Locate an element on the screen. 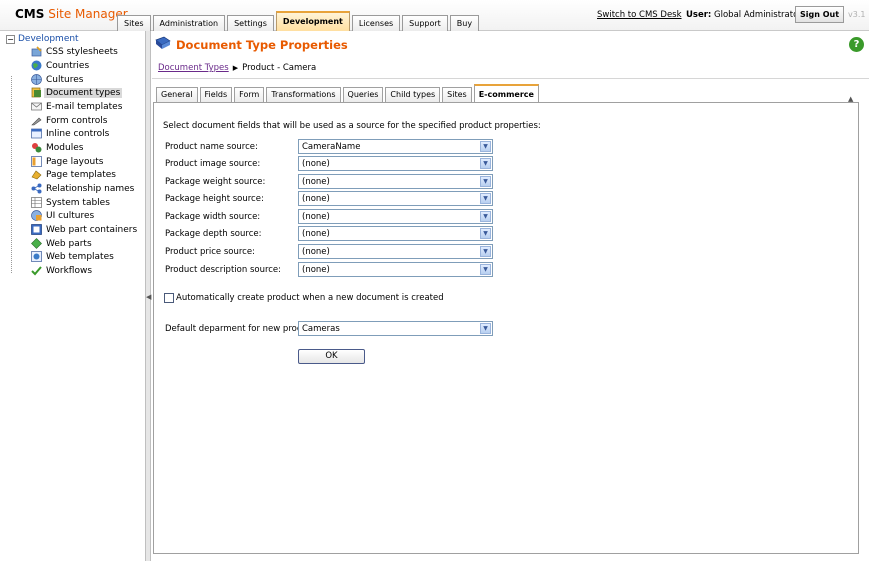 This screenshot has height=561, width=869. tree-item-label: Form controls is located at coordinates (77, 120).